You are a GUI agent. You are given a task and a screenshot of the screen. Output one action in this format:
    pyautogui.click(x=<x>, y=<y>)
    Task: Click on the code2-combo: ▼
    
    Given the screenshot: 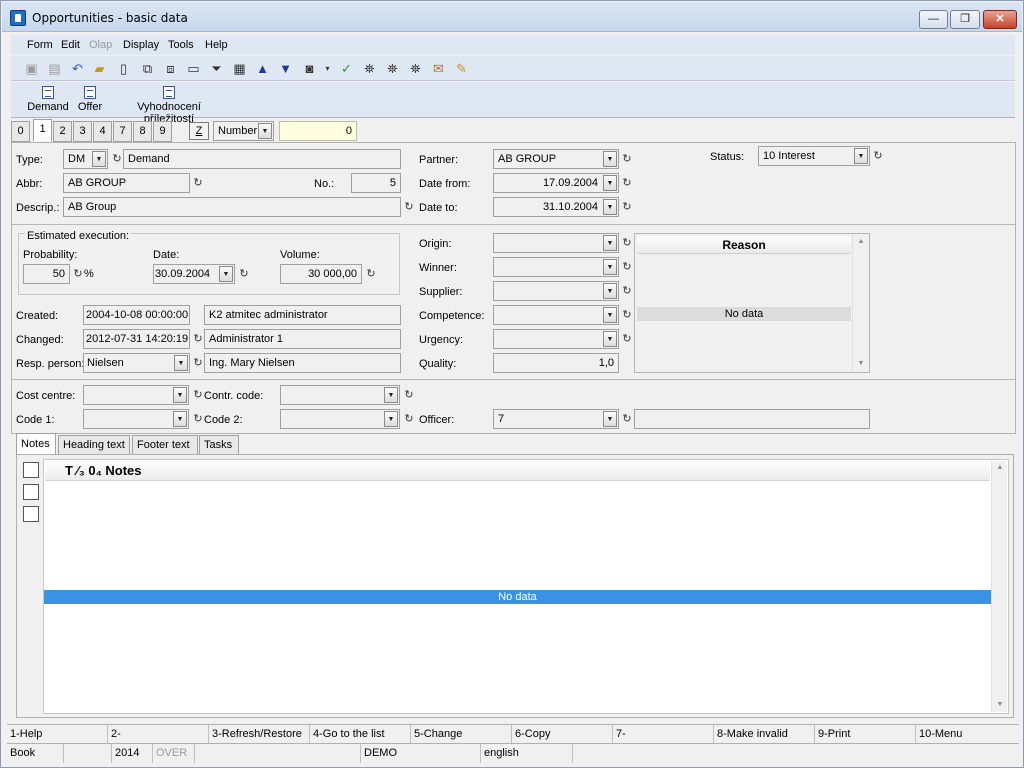 What is the action you would take?
    pyautogui.click(x=340, y=419)
    